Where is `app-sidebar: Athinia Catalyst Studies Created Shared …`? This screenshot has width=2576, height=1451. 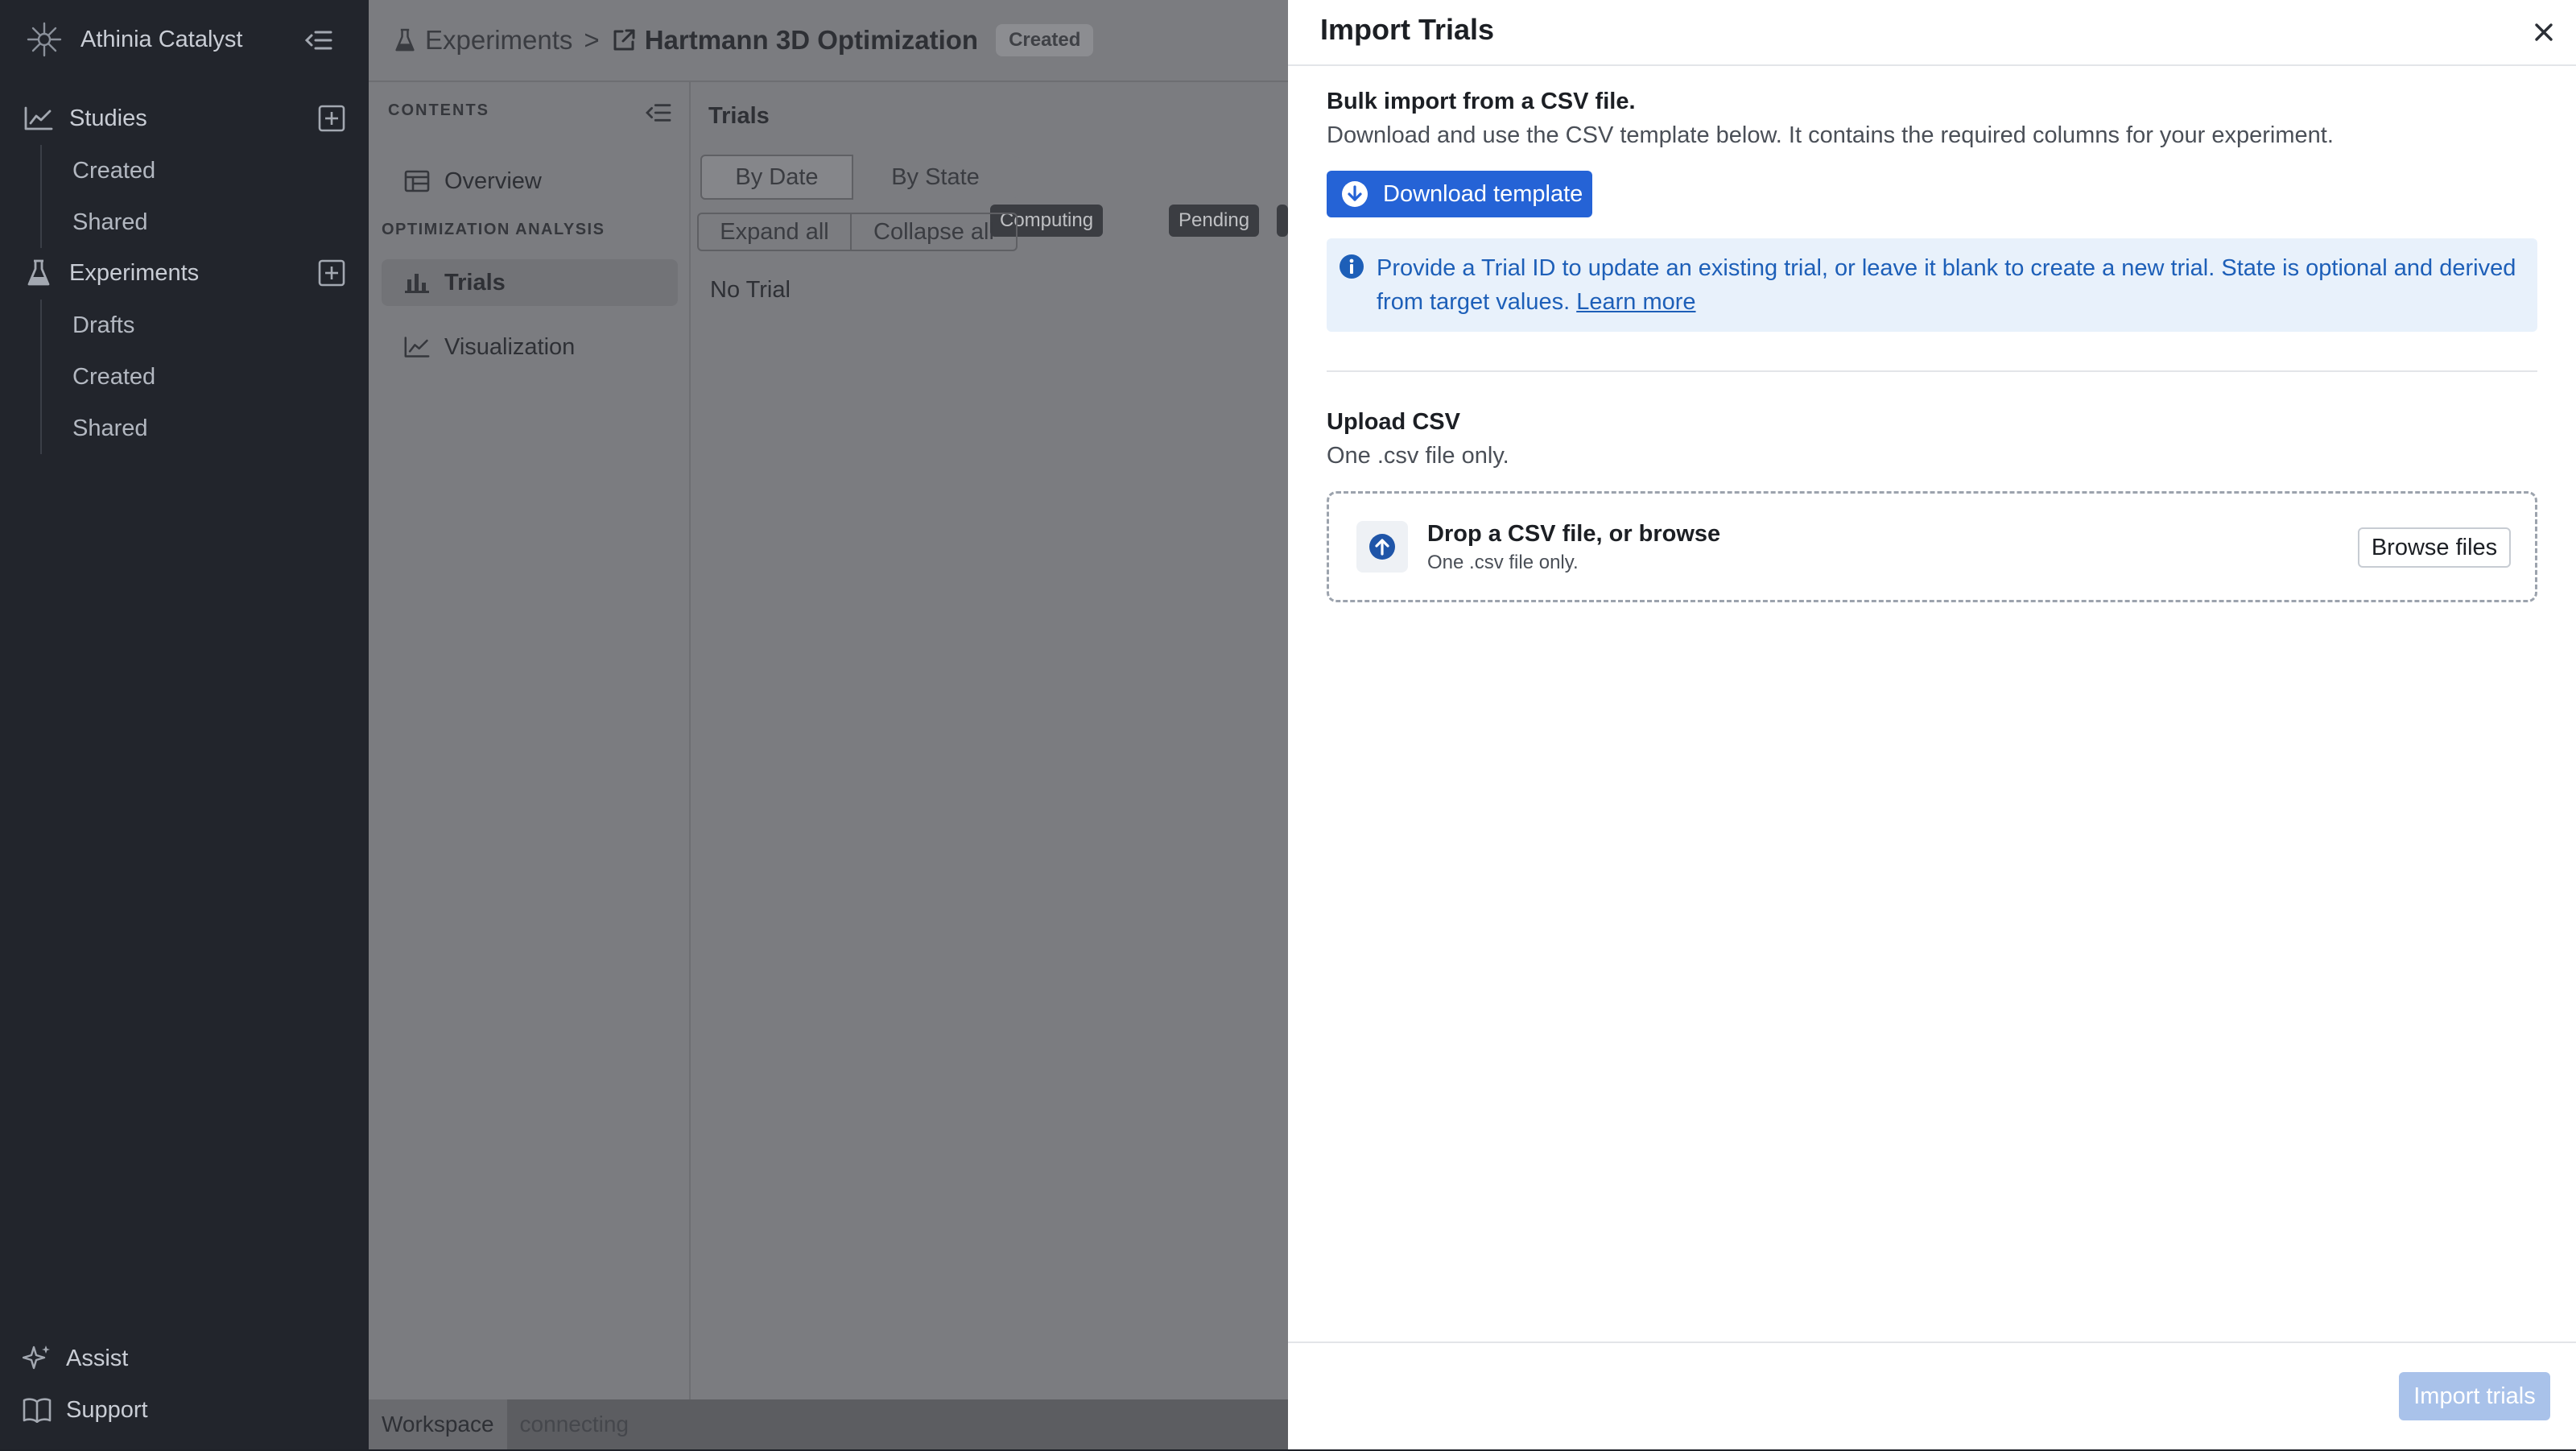
app-sidebar: Athinia Catalyst Studies Created Shared … is located at coordinates (184, 724).